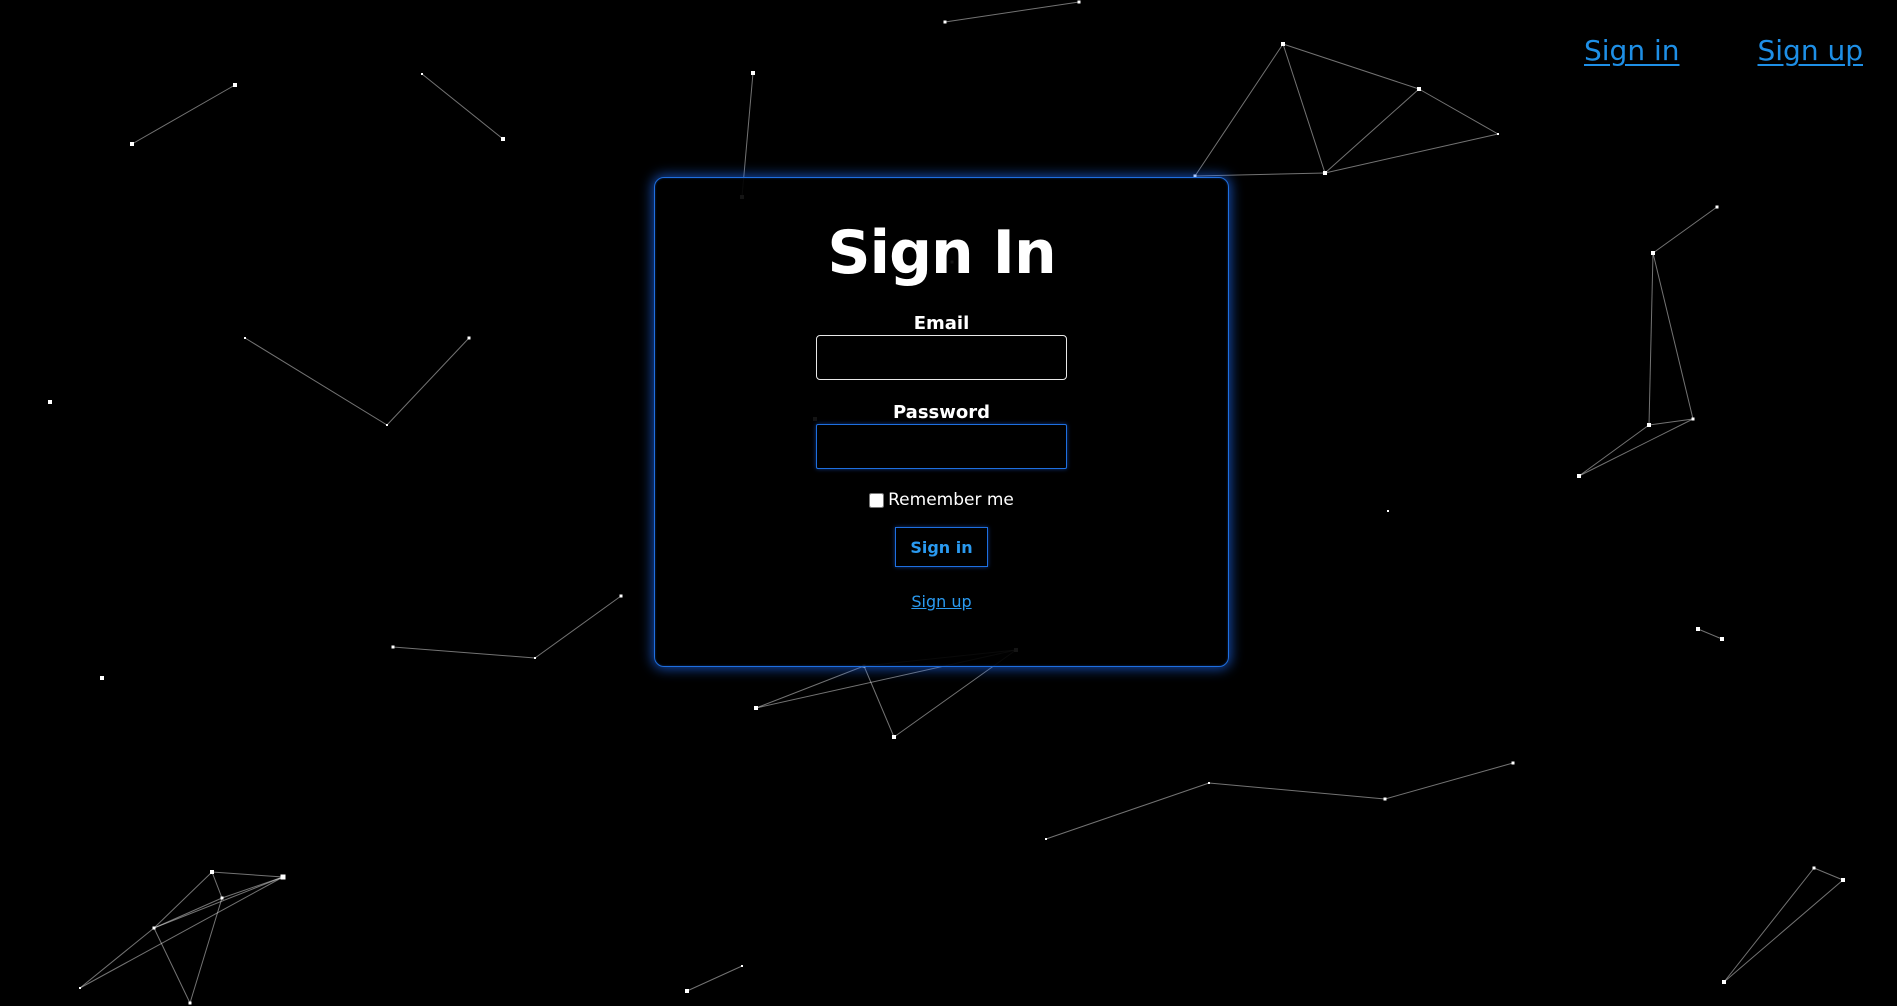 The height and width of the screenshot is (1006, 1897). What do you see at coordinates (941, 253) in the screenshot?
I see `page-title: Sign In` at bounding box center [941, 253].